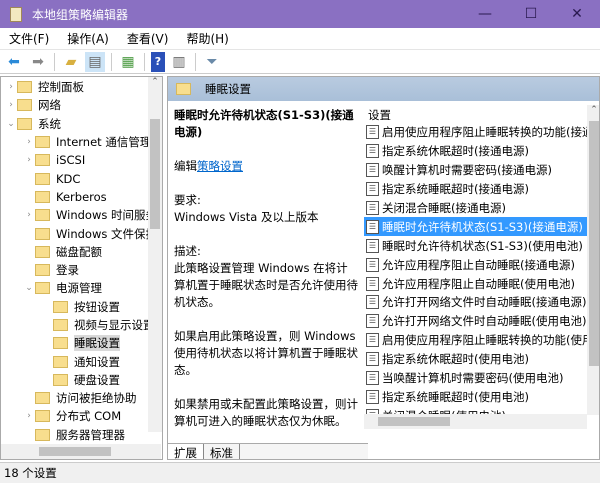 The height and width of the screenshot is (483, 600). Describe the element at coordinates (81, 343) in the screenshot. I see `tree-item: 睡眠设置` at that location.